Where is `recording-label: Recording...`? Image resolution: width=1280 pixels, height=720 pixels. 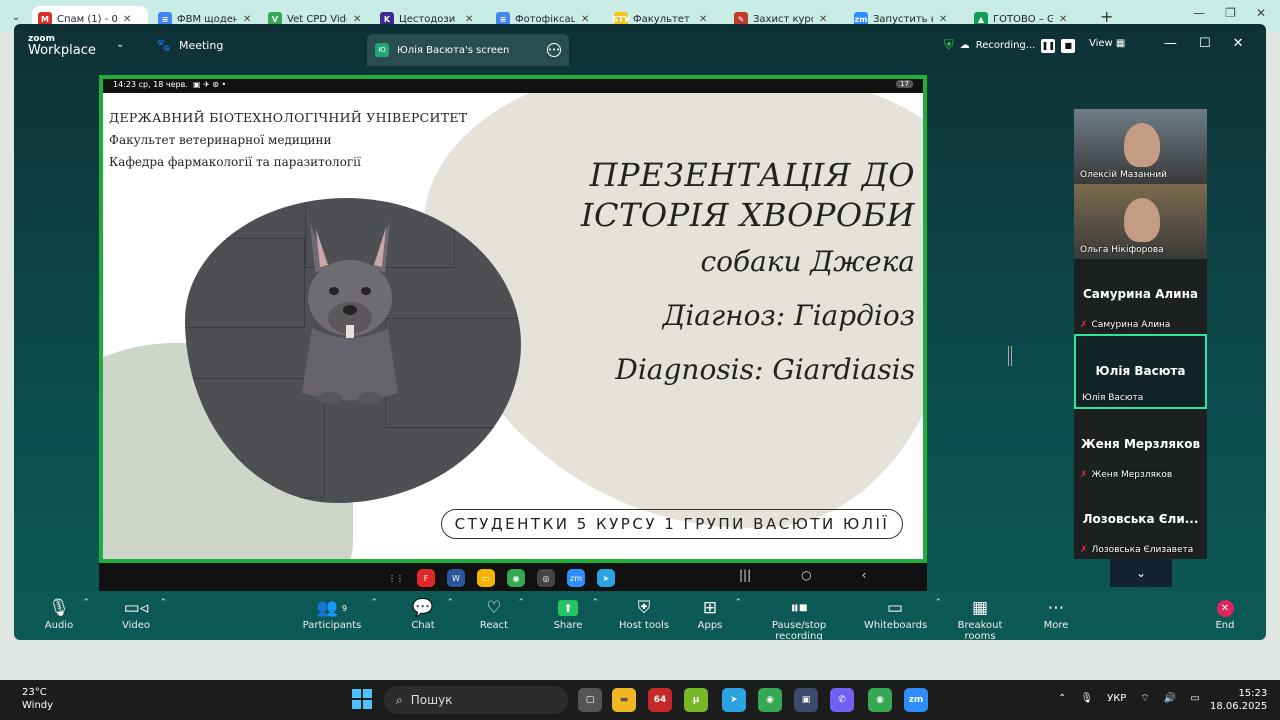 recording-label: Recording... is located at coordinates (1005, 45).